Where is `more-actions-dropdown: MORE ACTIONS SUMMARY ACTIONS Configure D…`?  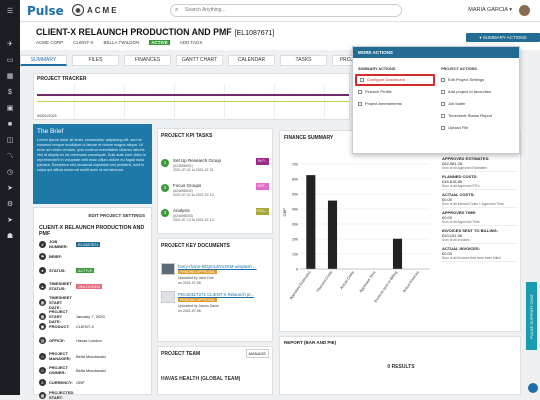 more-actions-dropdown: MORE ACTIONS SUMMARY ACTIONS Configure D… is located at coordinates (436, 100).